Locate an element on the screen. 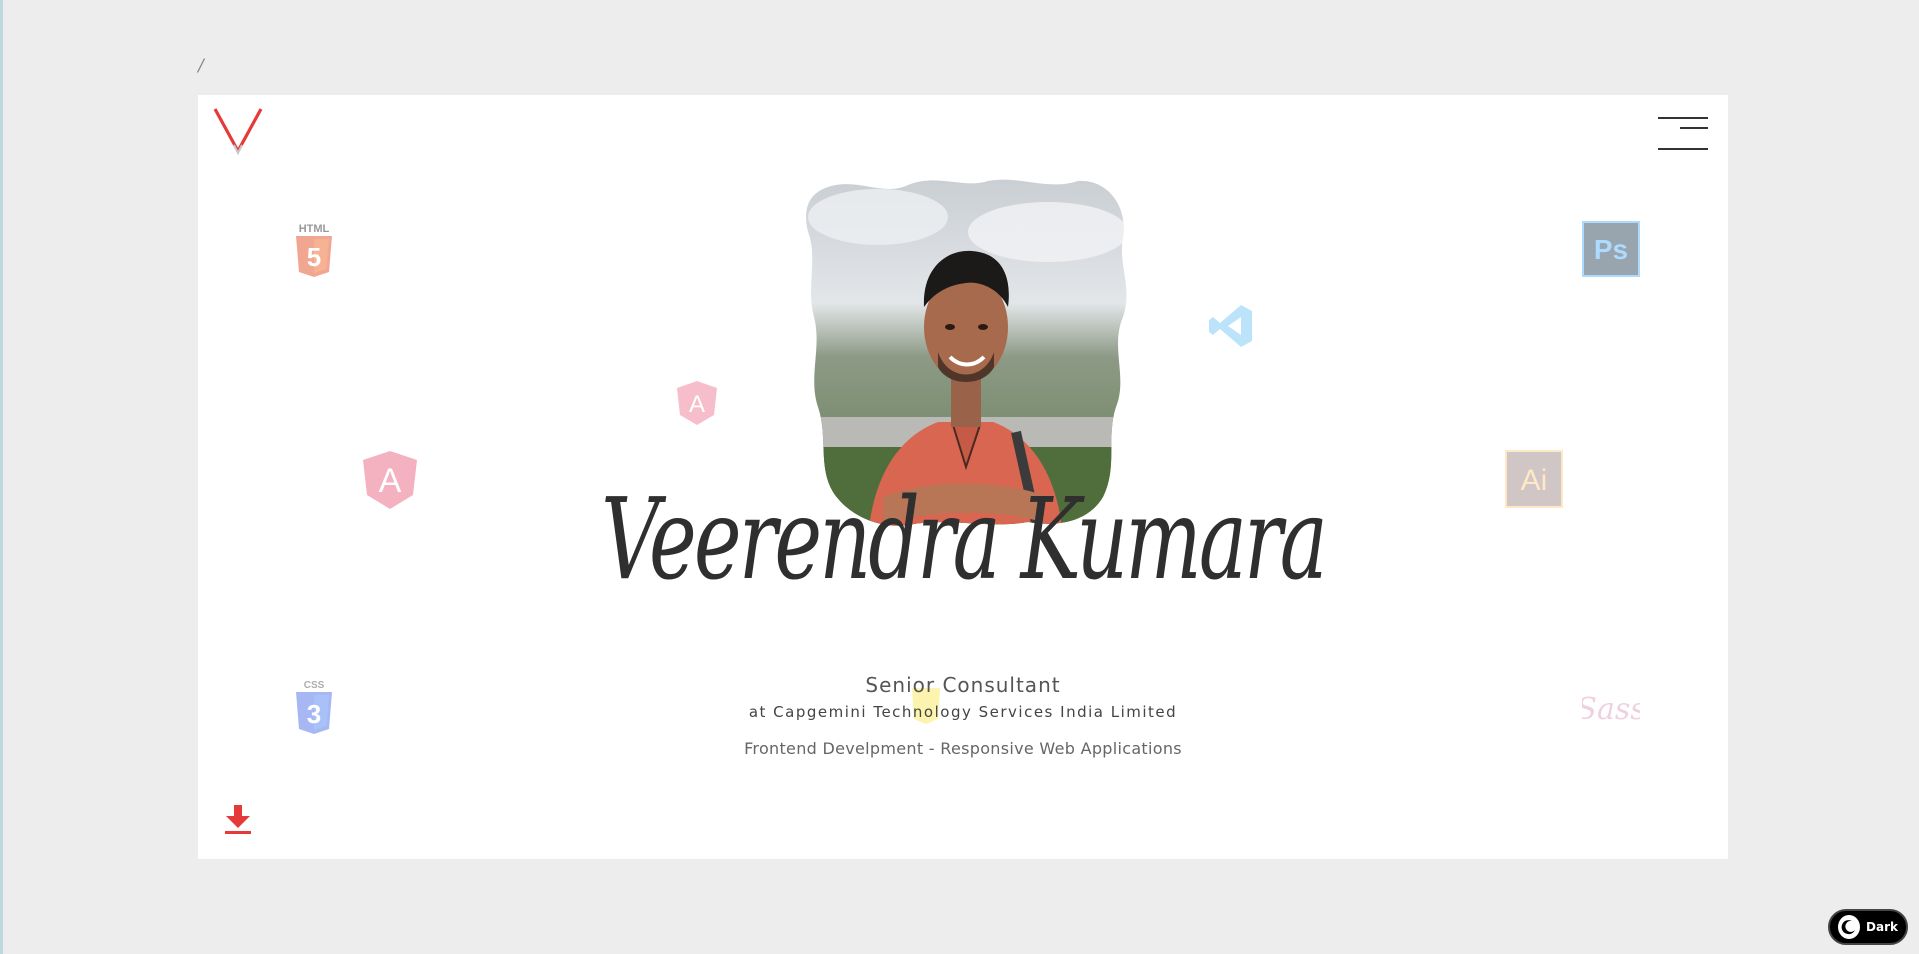 The width and height of the screenshot is (1919, 954). logo-icon is located at coordinates (238, 132).